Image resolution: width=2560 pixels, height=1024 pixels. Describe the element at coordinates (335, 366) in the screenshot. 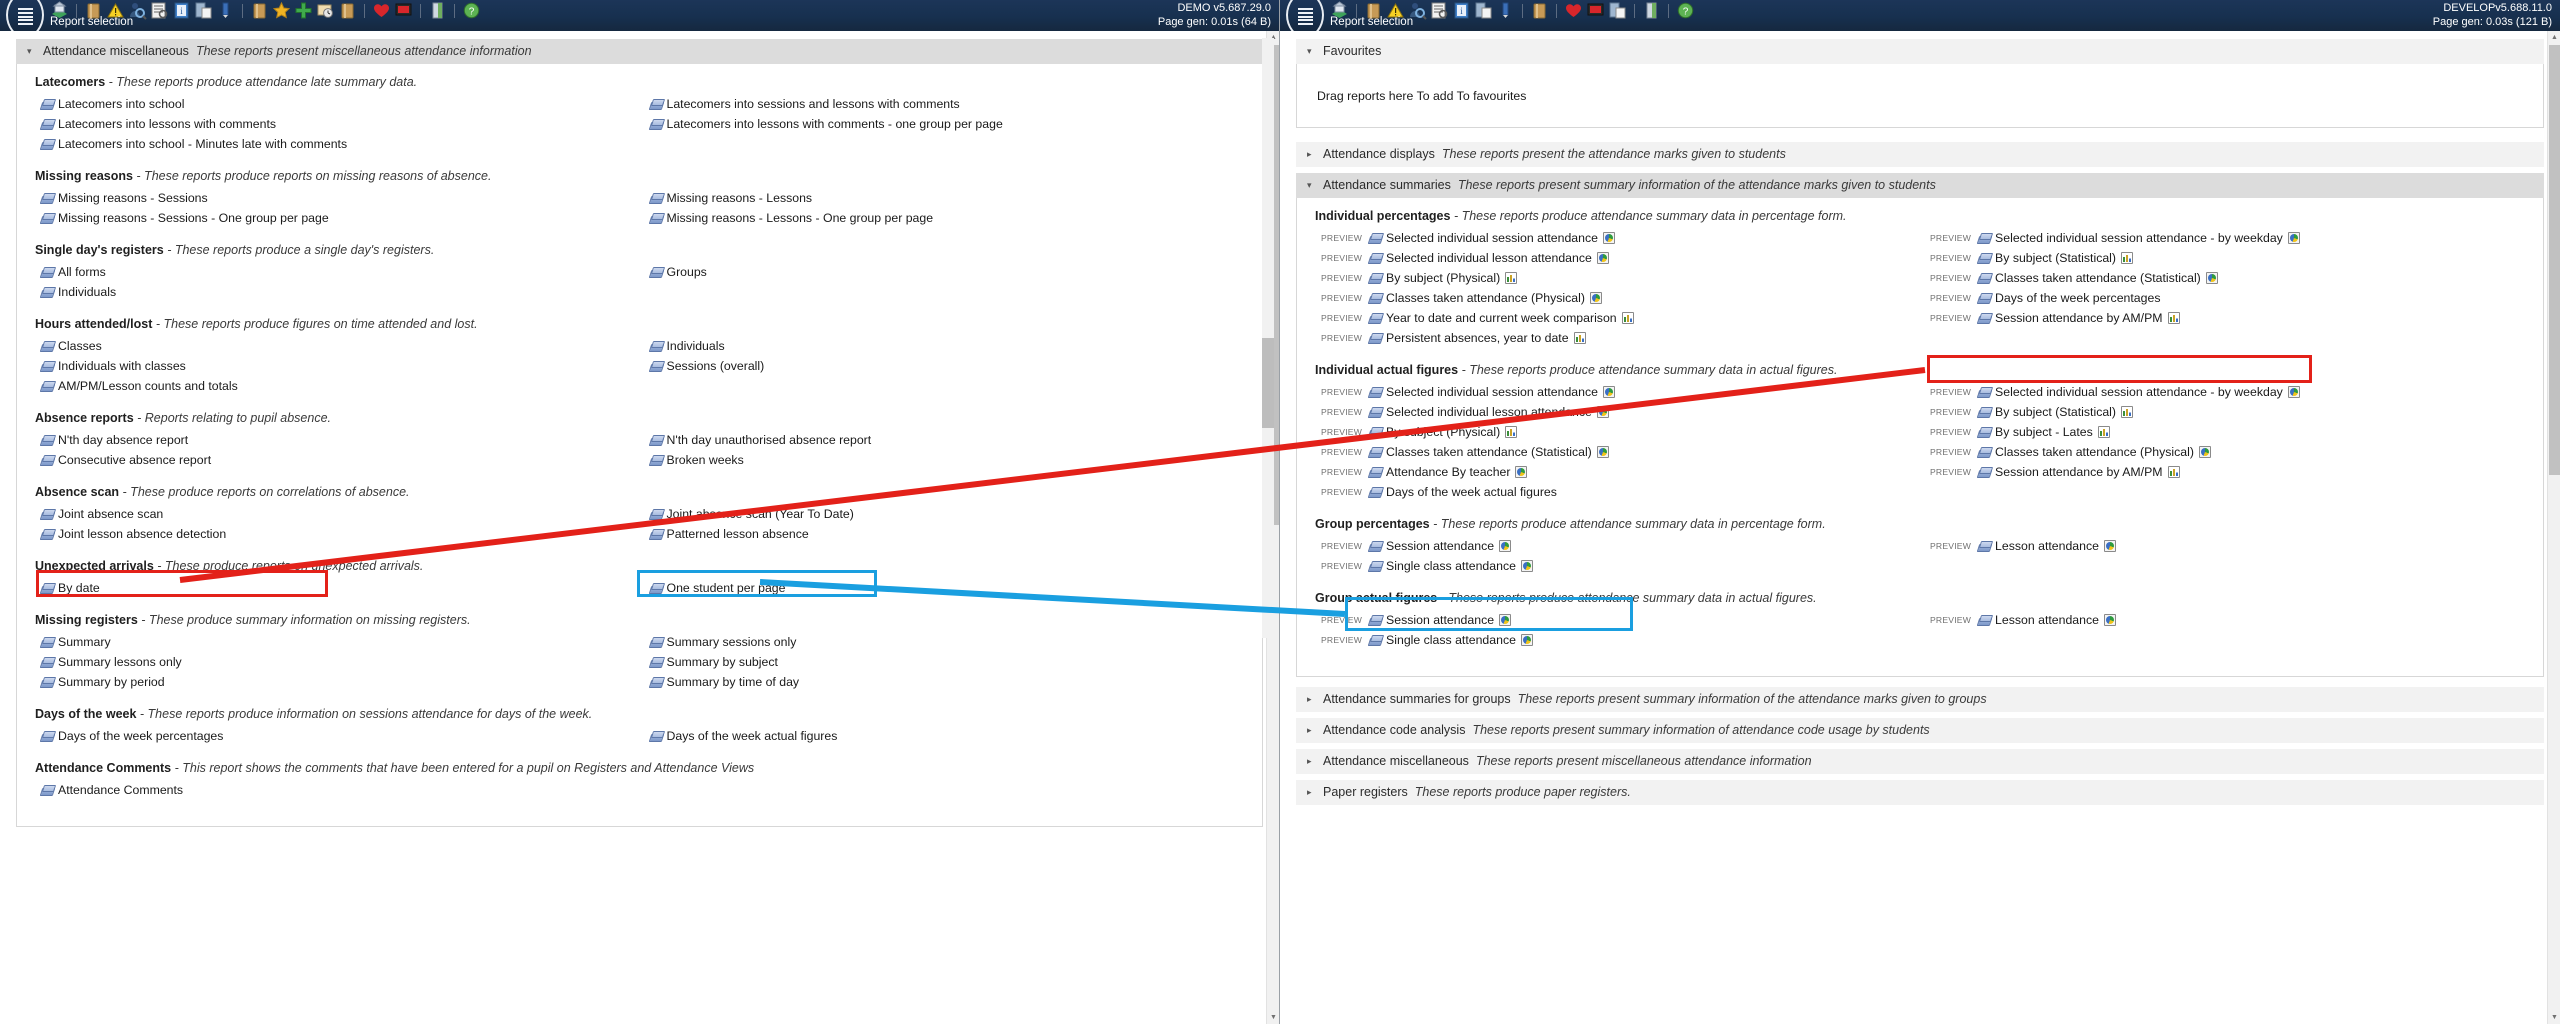

I see `report-link: Individuals with classes` at that location.